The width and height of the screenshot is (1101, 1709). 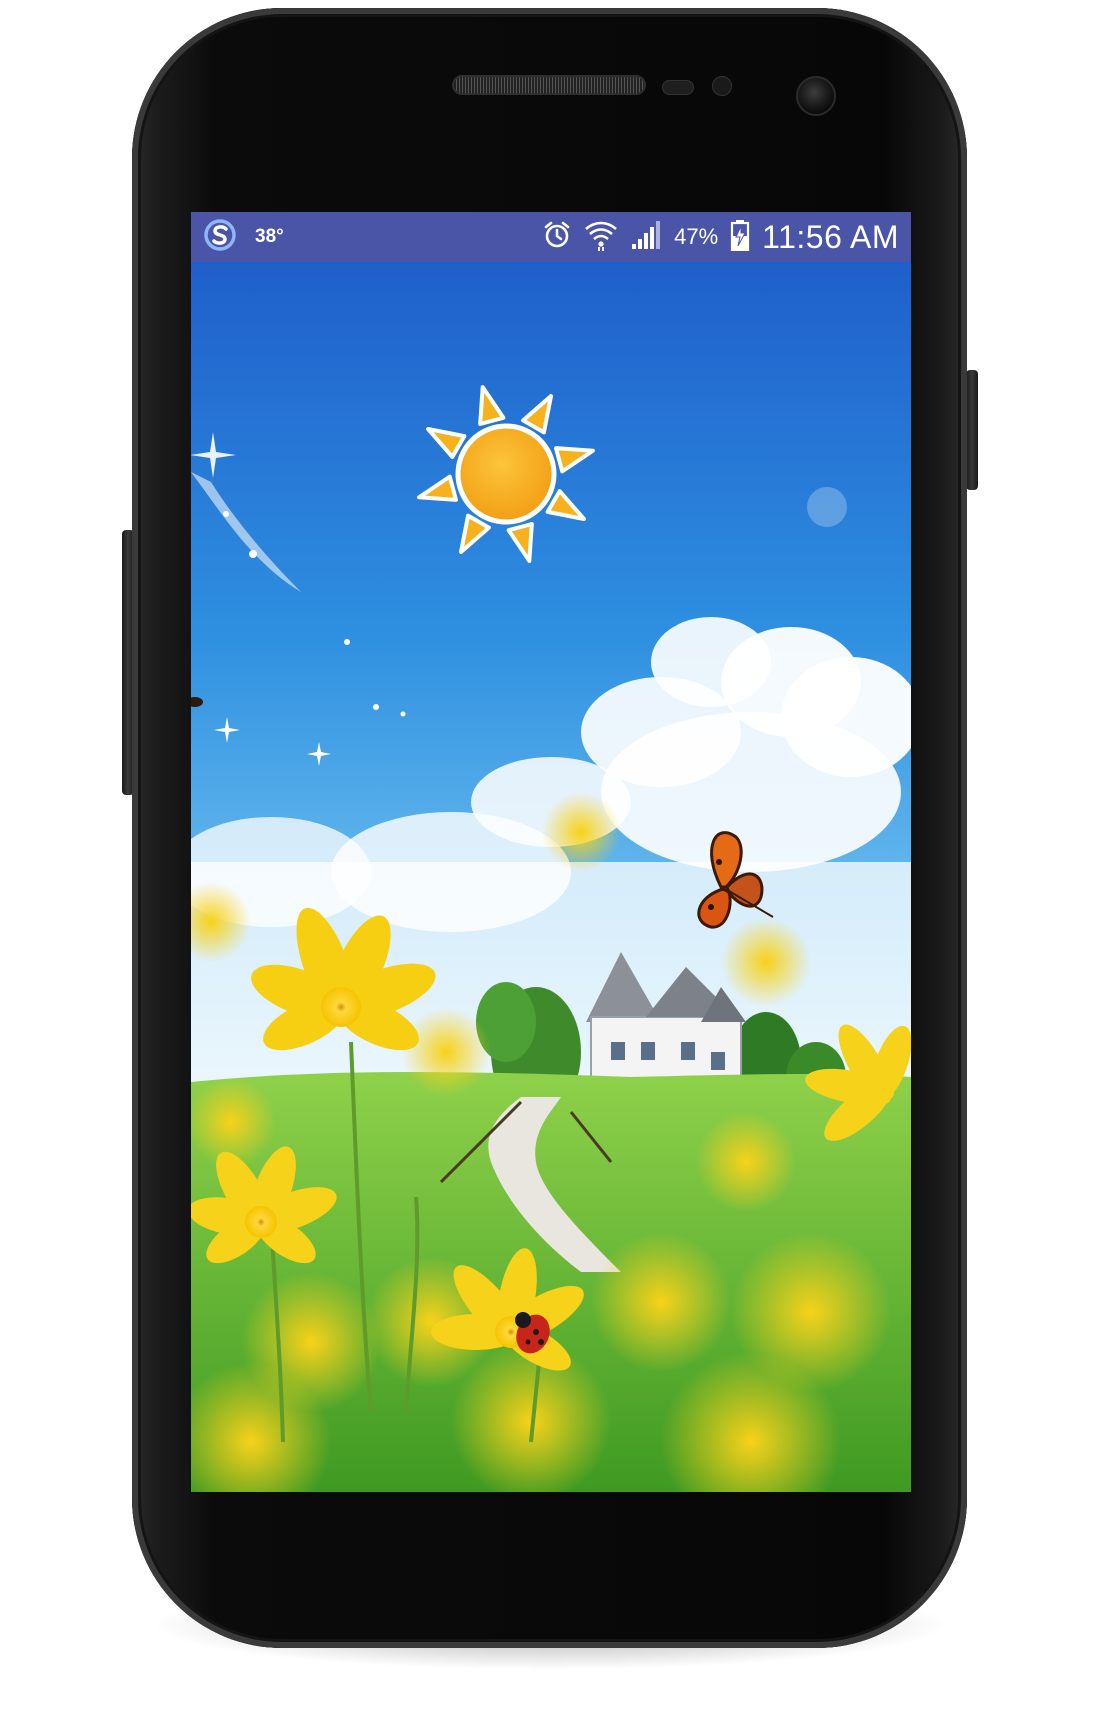 I want to click on wifi-icon, so click(x=601, y=237).